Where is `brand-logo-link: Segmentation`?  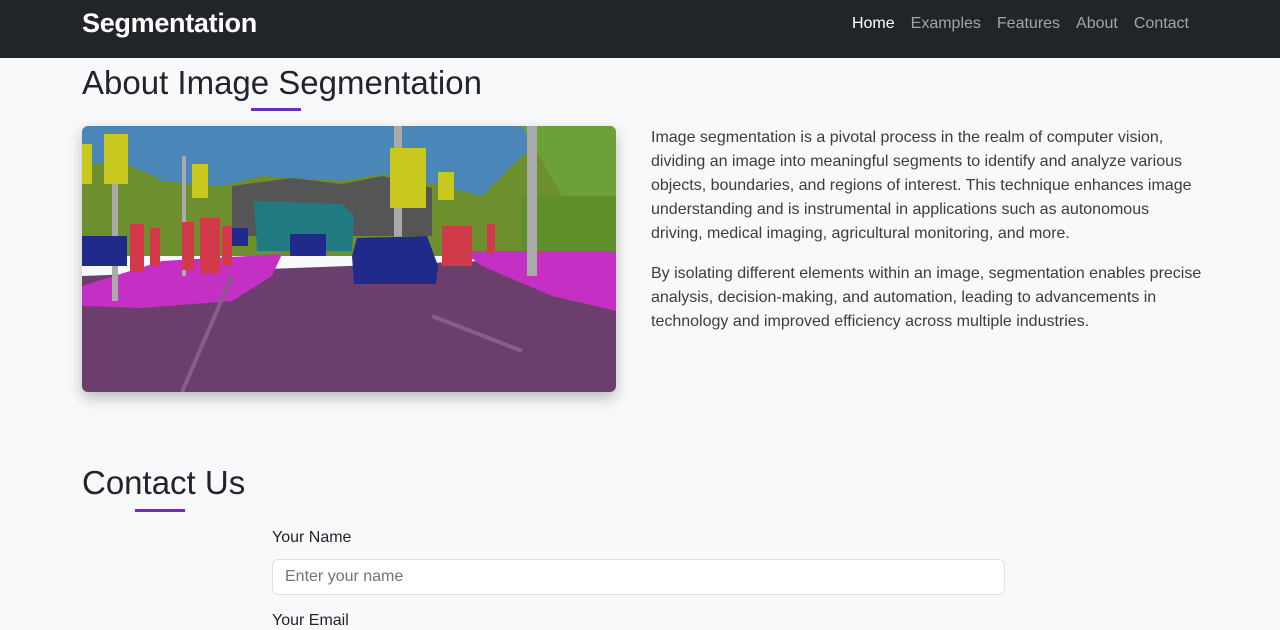
brand-logo-link: Segmentation is located at coordinates (169, 23).